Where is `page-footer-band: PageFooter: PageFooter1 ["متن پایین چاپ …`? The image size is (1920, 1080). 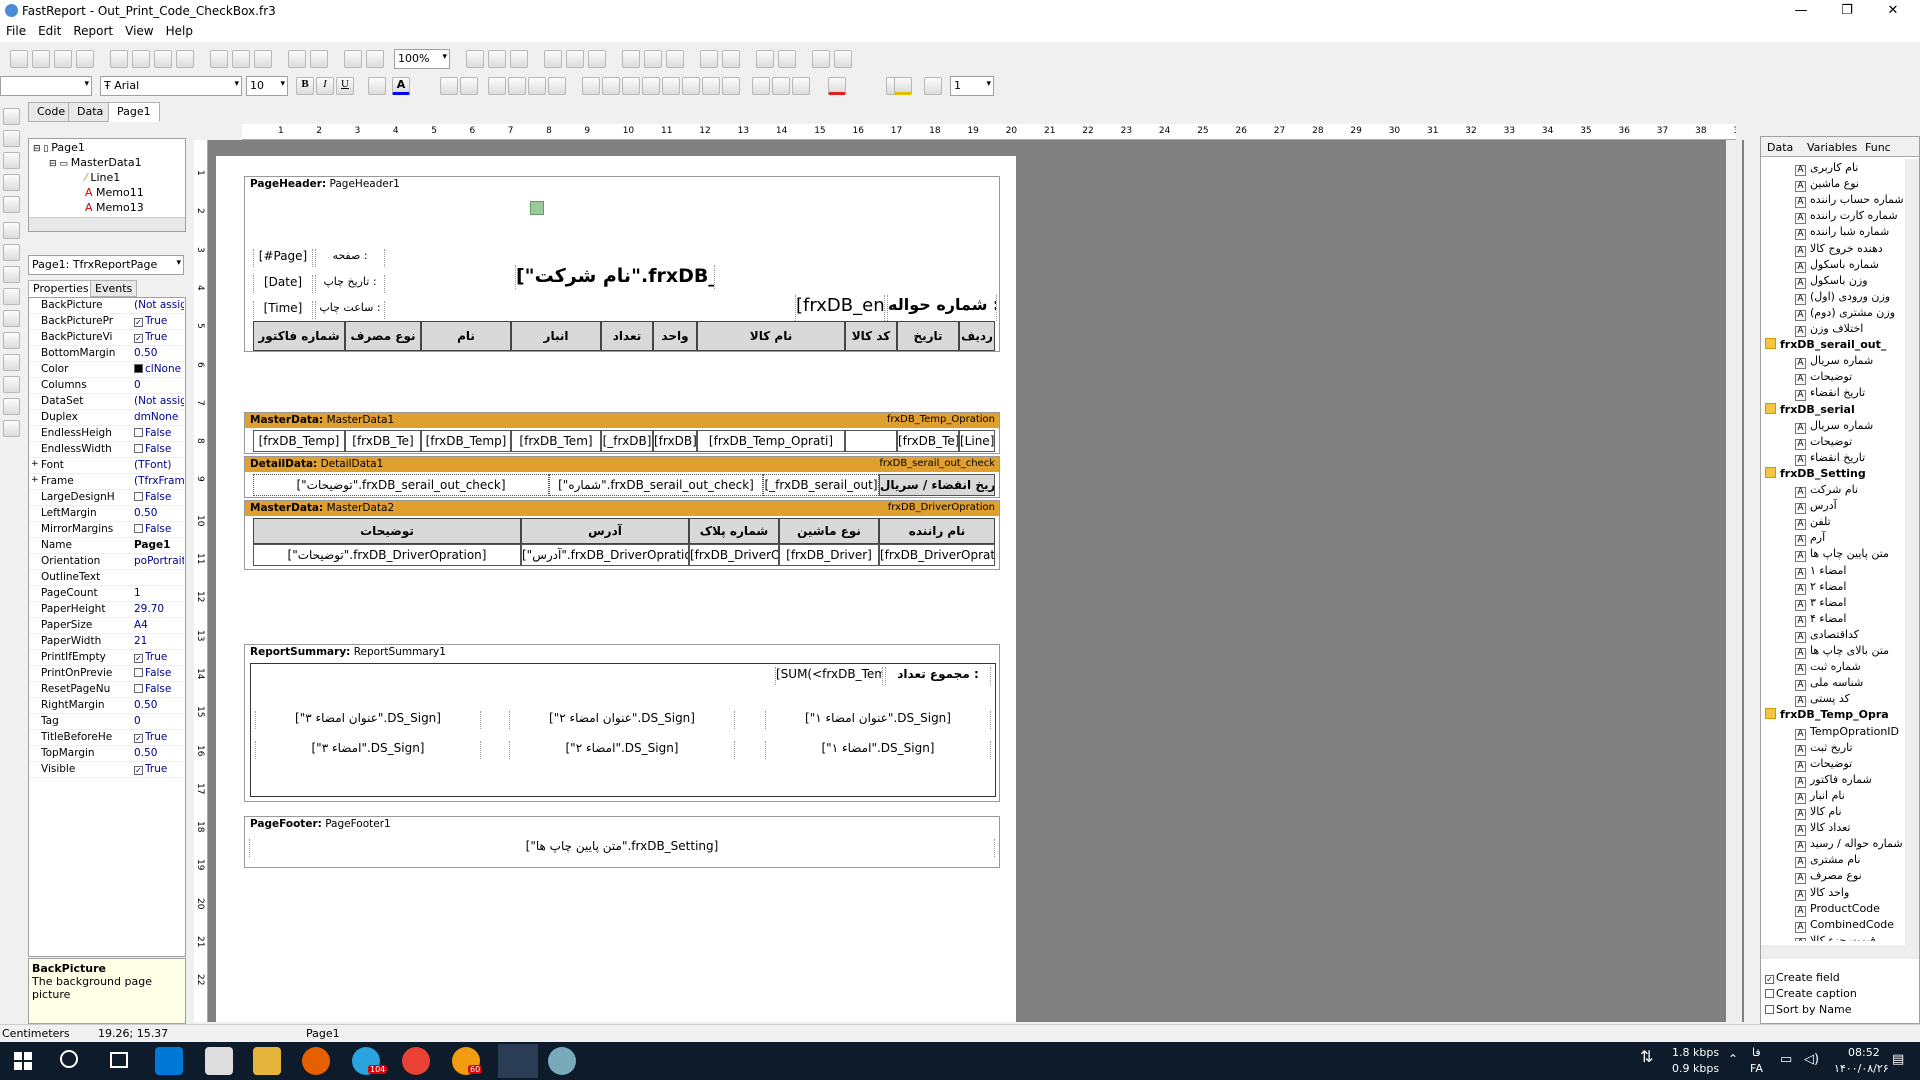
page-footer-band: PageFooter: PageFooter1 ["متن پایین چاپ … is located at coordinates (622, 842).